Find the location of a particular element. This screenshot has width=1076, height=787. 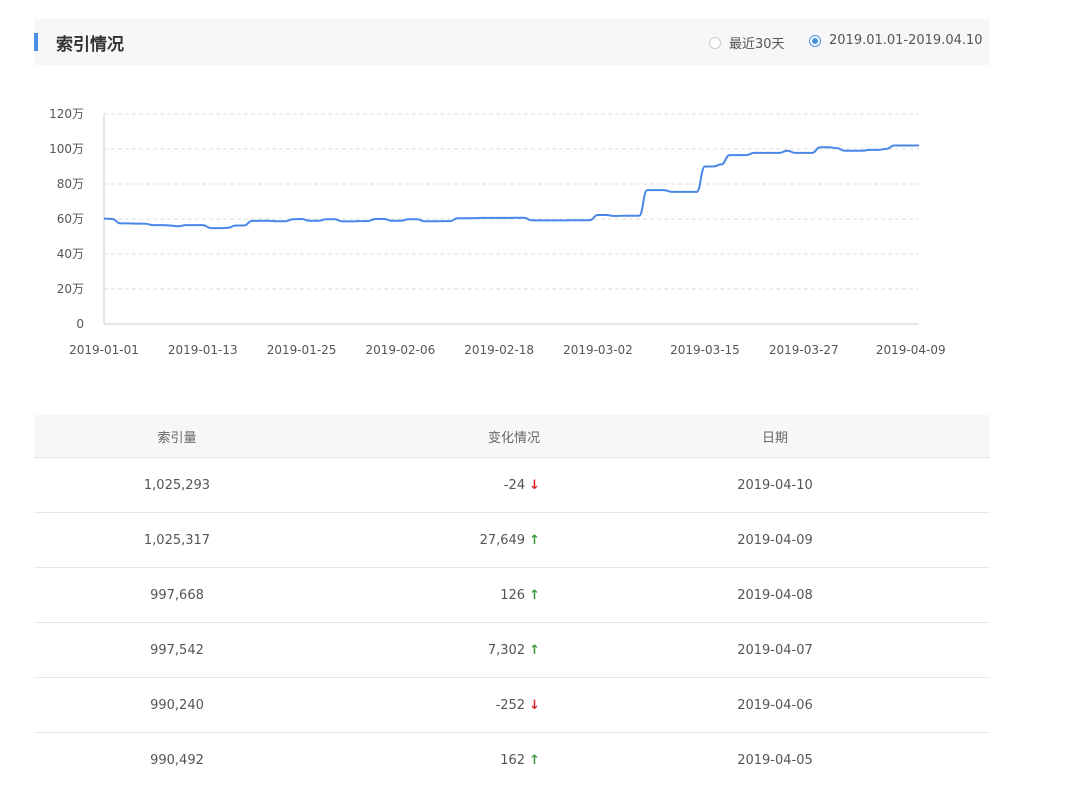

x-tick-label: 2019-04-09 is located at coordinates (911, 350).